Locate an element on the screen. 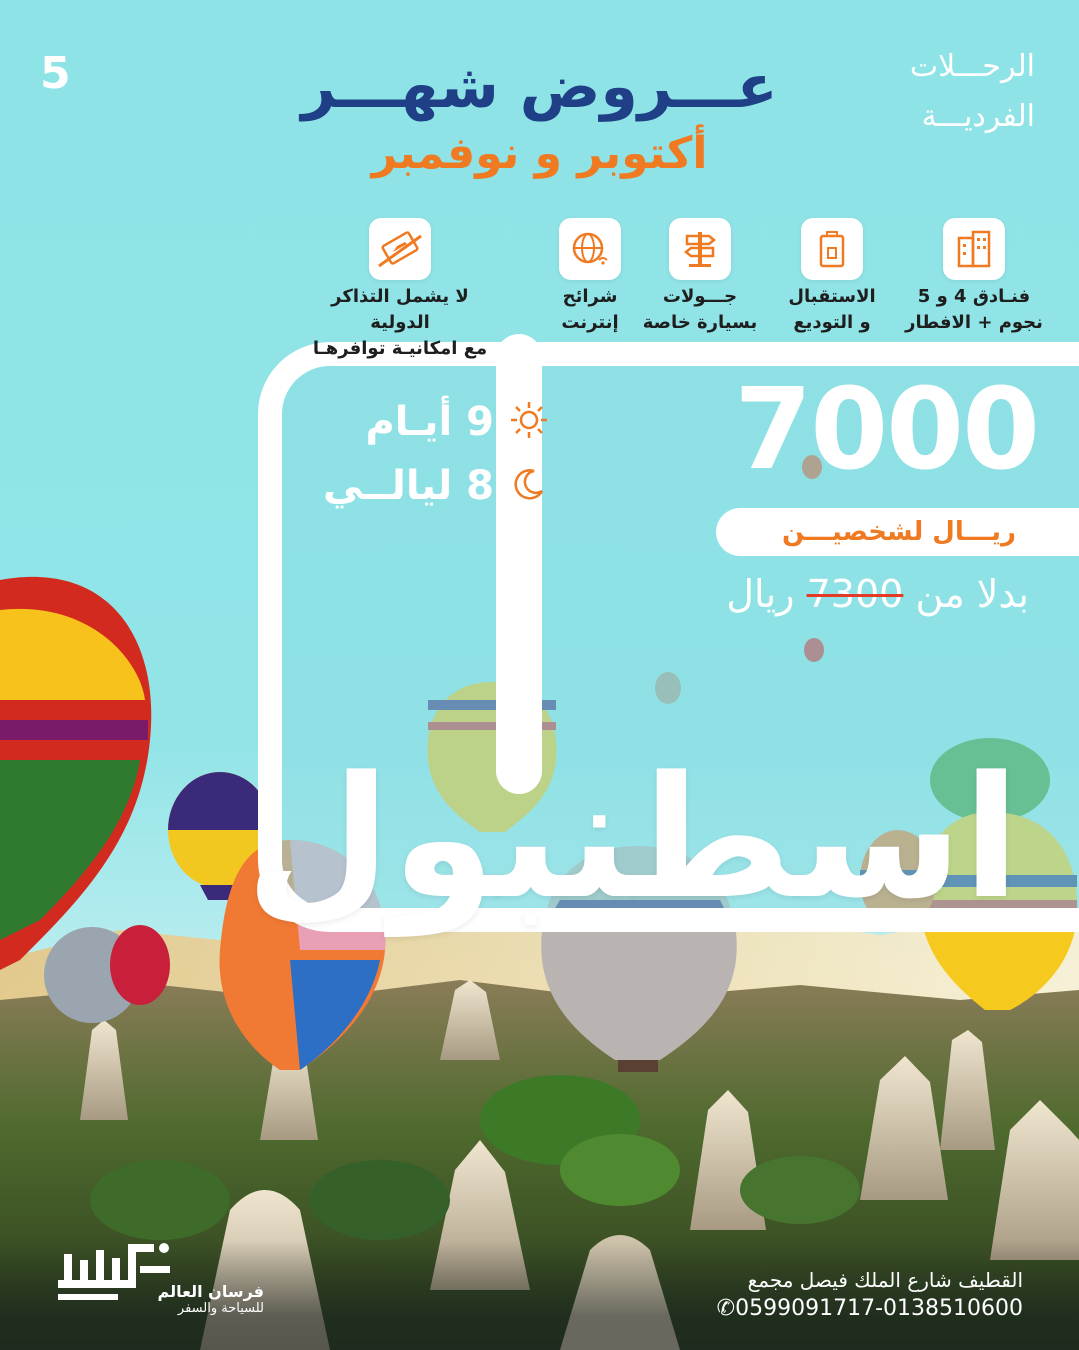 The image size is (1079, 1350). globe-wifi-icon is located at coordinates (590, 249).